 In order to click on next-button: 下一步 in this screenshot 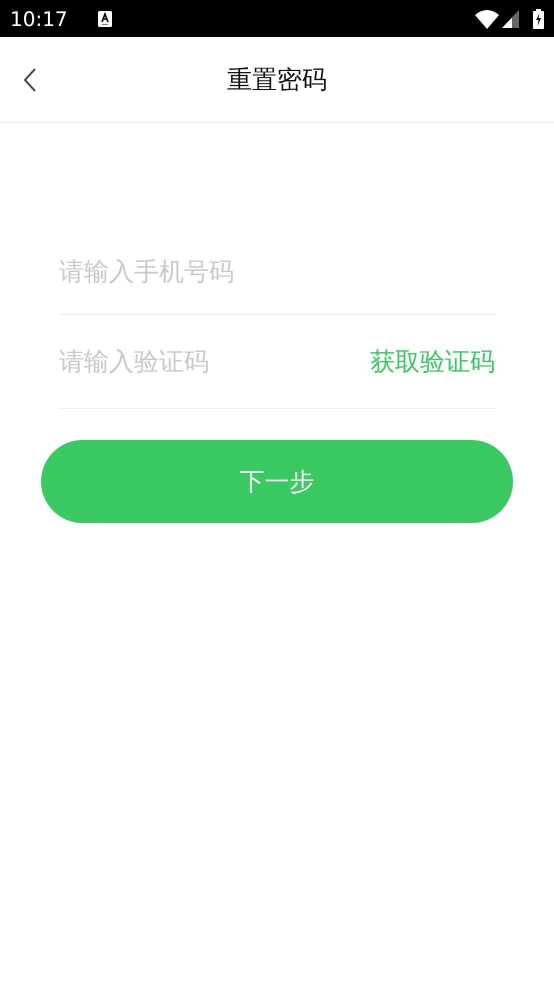, I will do `click(277, 481)`.